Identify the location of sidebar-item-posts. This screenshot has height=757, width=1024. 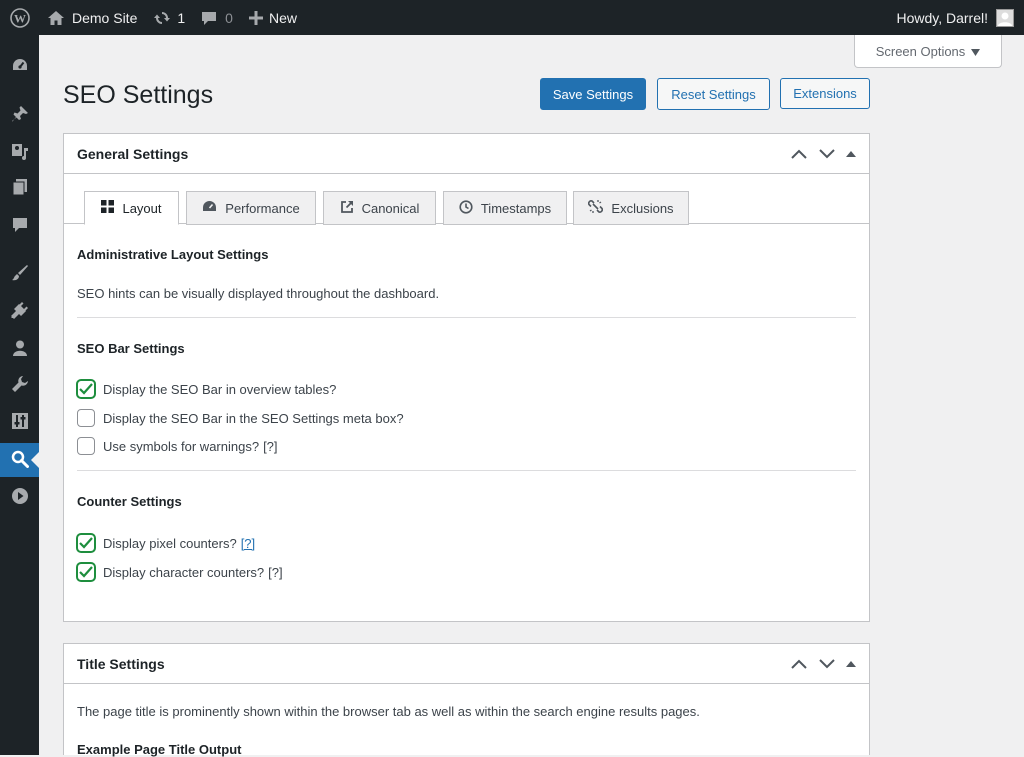
(19, 115).